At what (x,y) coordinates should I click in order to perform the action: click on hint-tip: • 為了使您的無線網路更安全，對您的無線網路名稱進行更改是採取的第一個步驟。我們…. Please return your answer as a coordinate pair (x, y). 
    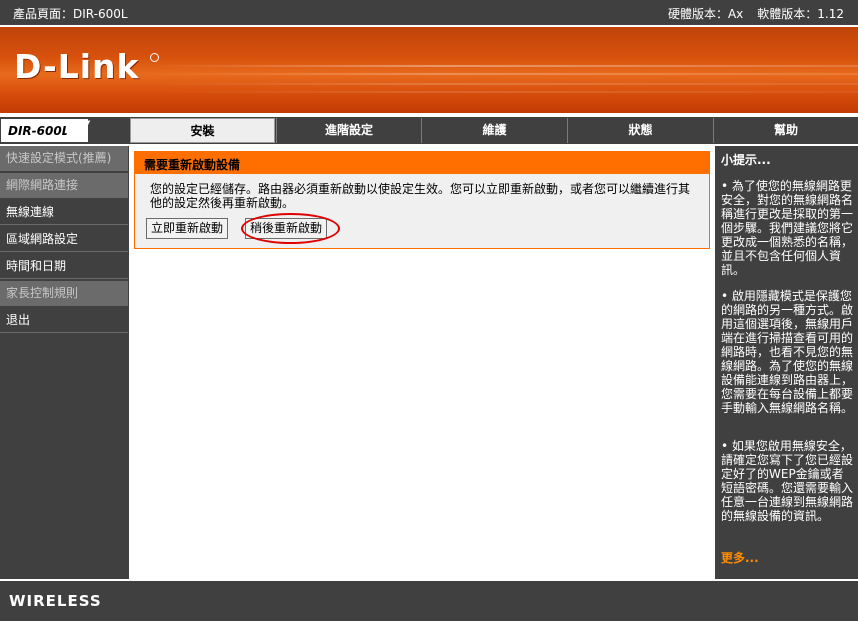
    Looking at the image, I should click on (787, 228).